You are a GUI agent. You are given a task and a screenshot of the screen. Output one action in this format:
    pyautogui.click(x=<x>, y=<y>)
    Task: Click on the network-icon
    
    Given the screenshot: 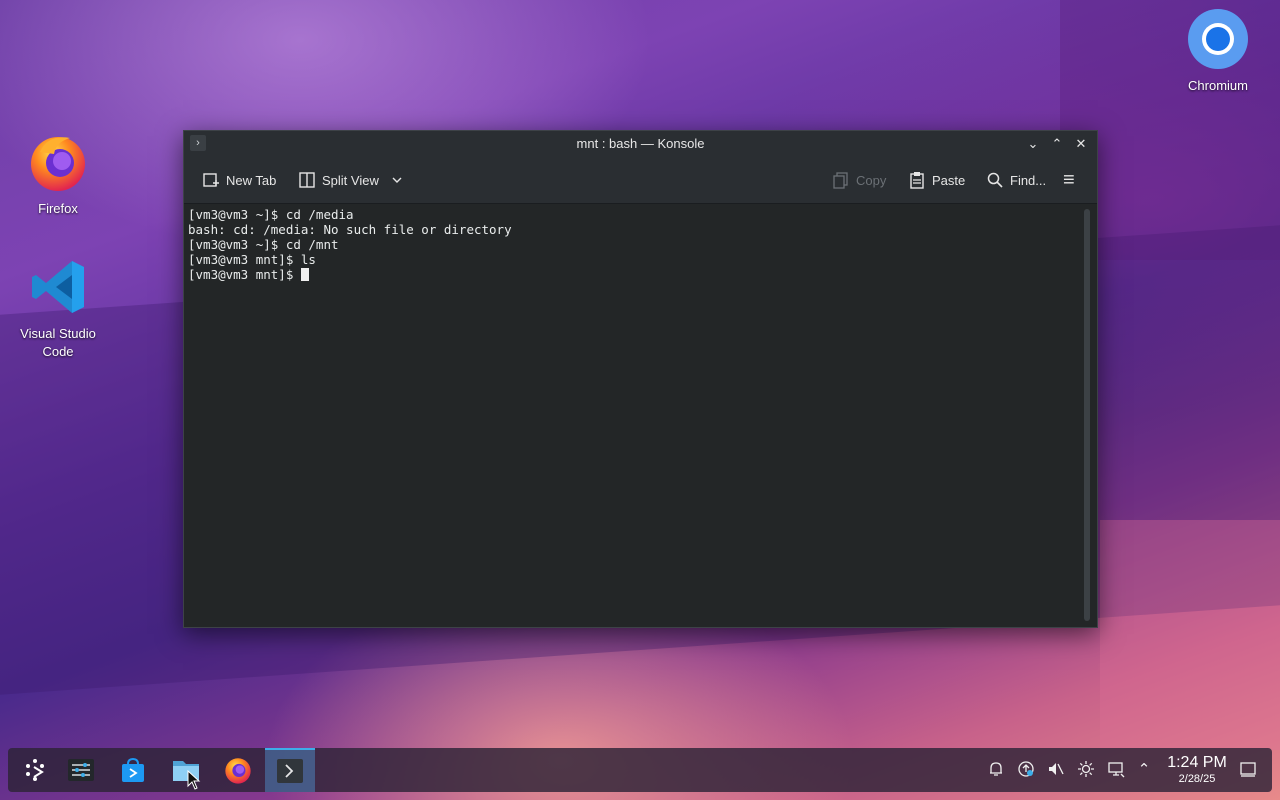 What is the action you would take?
    pyautogui.click(x=1116, y=770)
    